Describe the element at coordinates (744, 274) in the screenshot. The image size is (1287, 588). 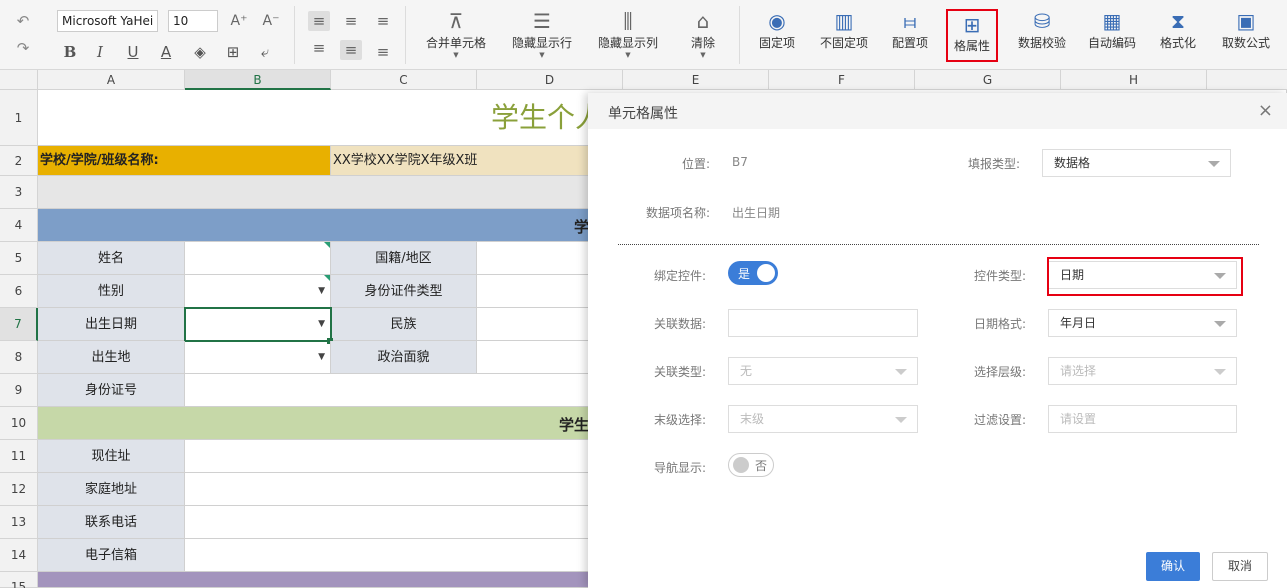
I see `toggle-on-text: 是` at that location.